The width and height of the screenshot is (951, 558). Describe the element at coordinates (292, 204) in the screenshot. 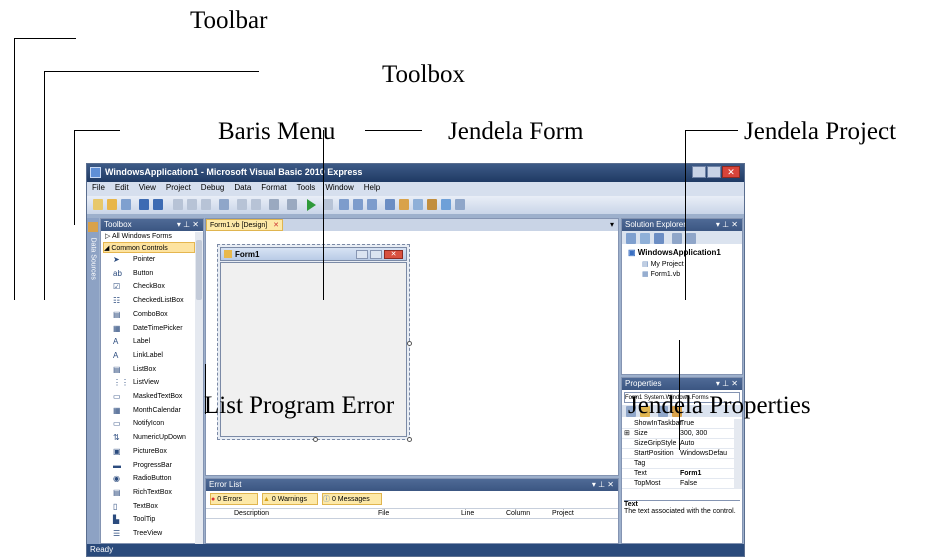

I see `redo-icon` at that location.